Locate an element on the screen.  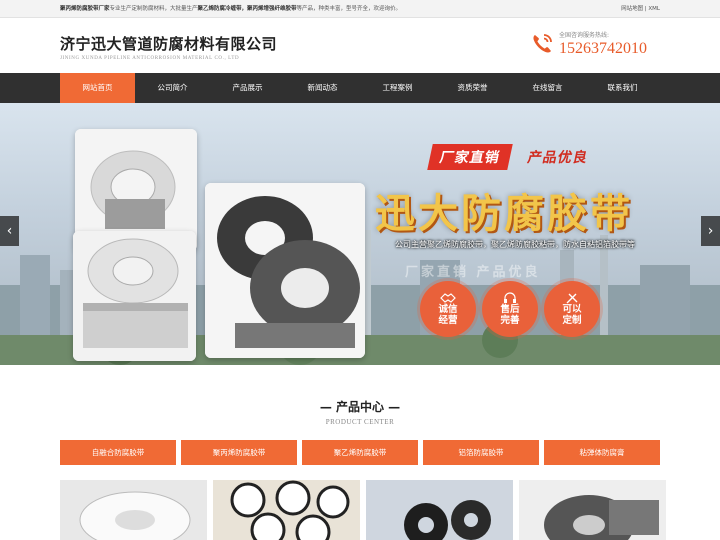
phone-icon is located at coordinates (542, 43).